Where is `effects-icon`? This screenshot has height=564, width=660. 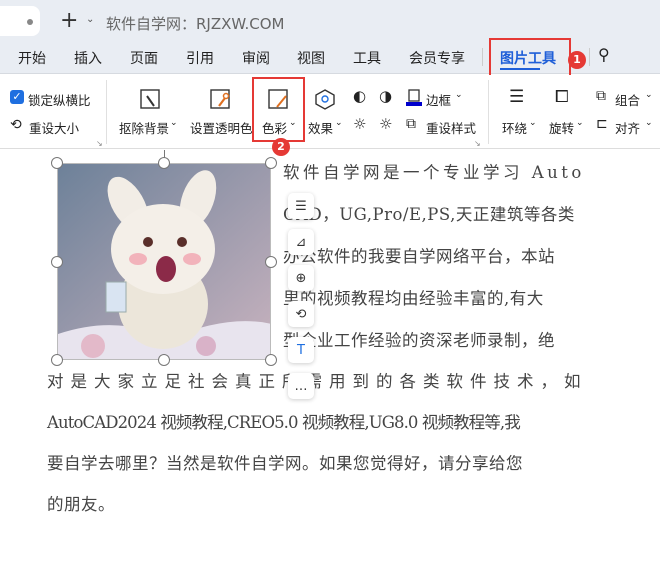 effects-icon is located at coordinates (325, 99).